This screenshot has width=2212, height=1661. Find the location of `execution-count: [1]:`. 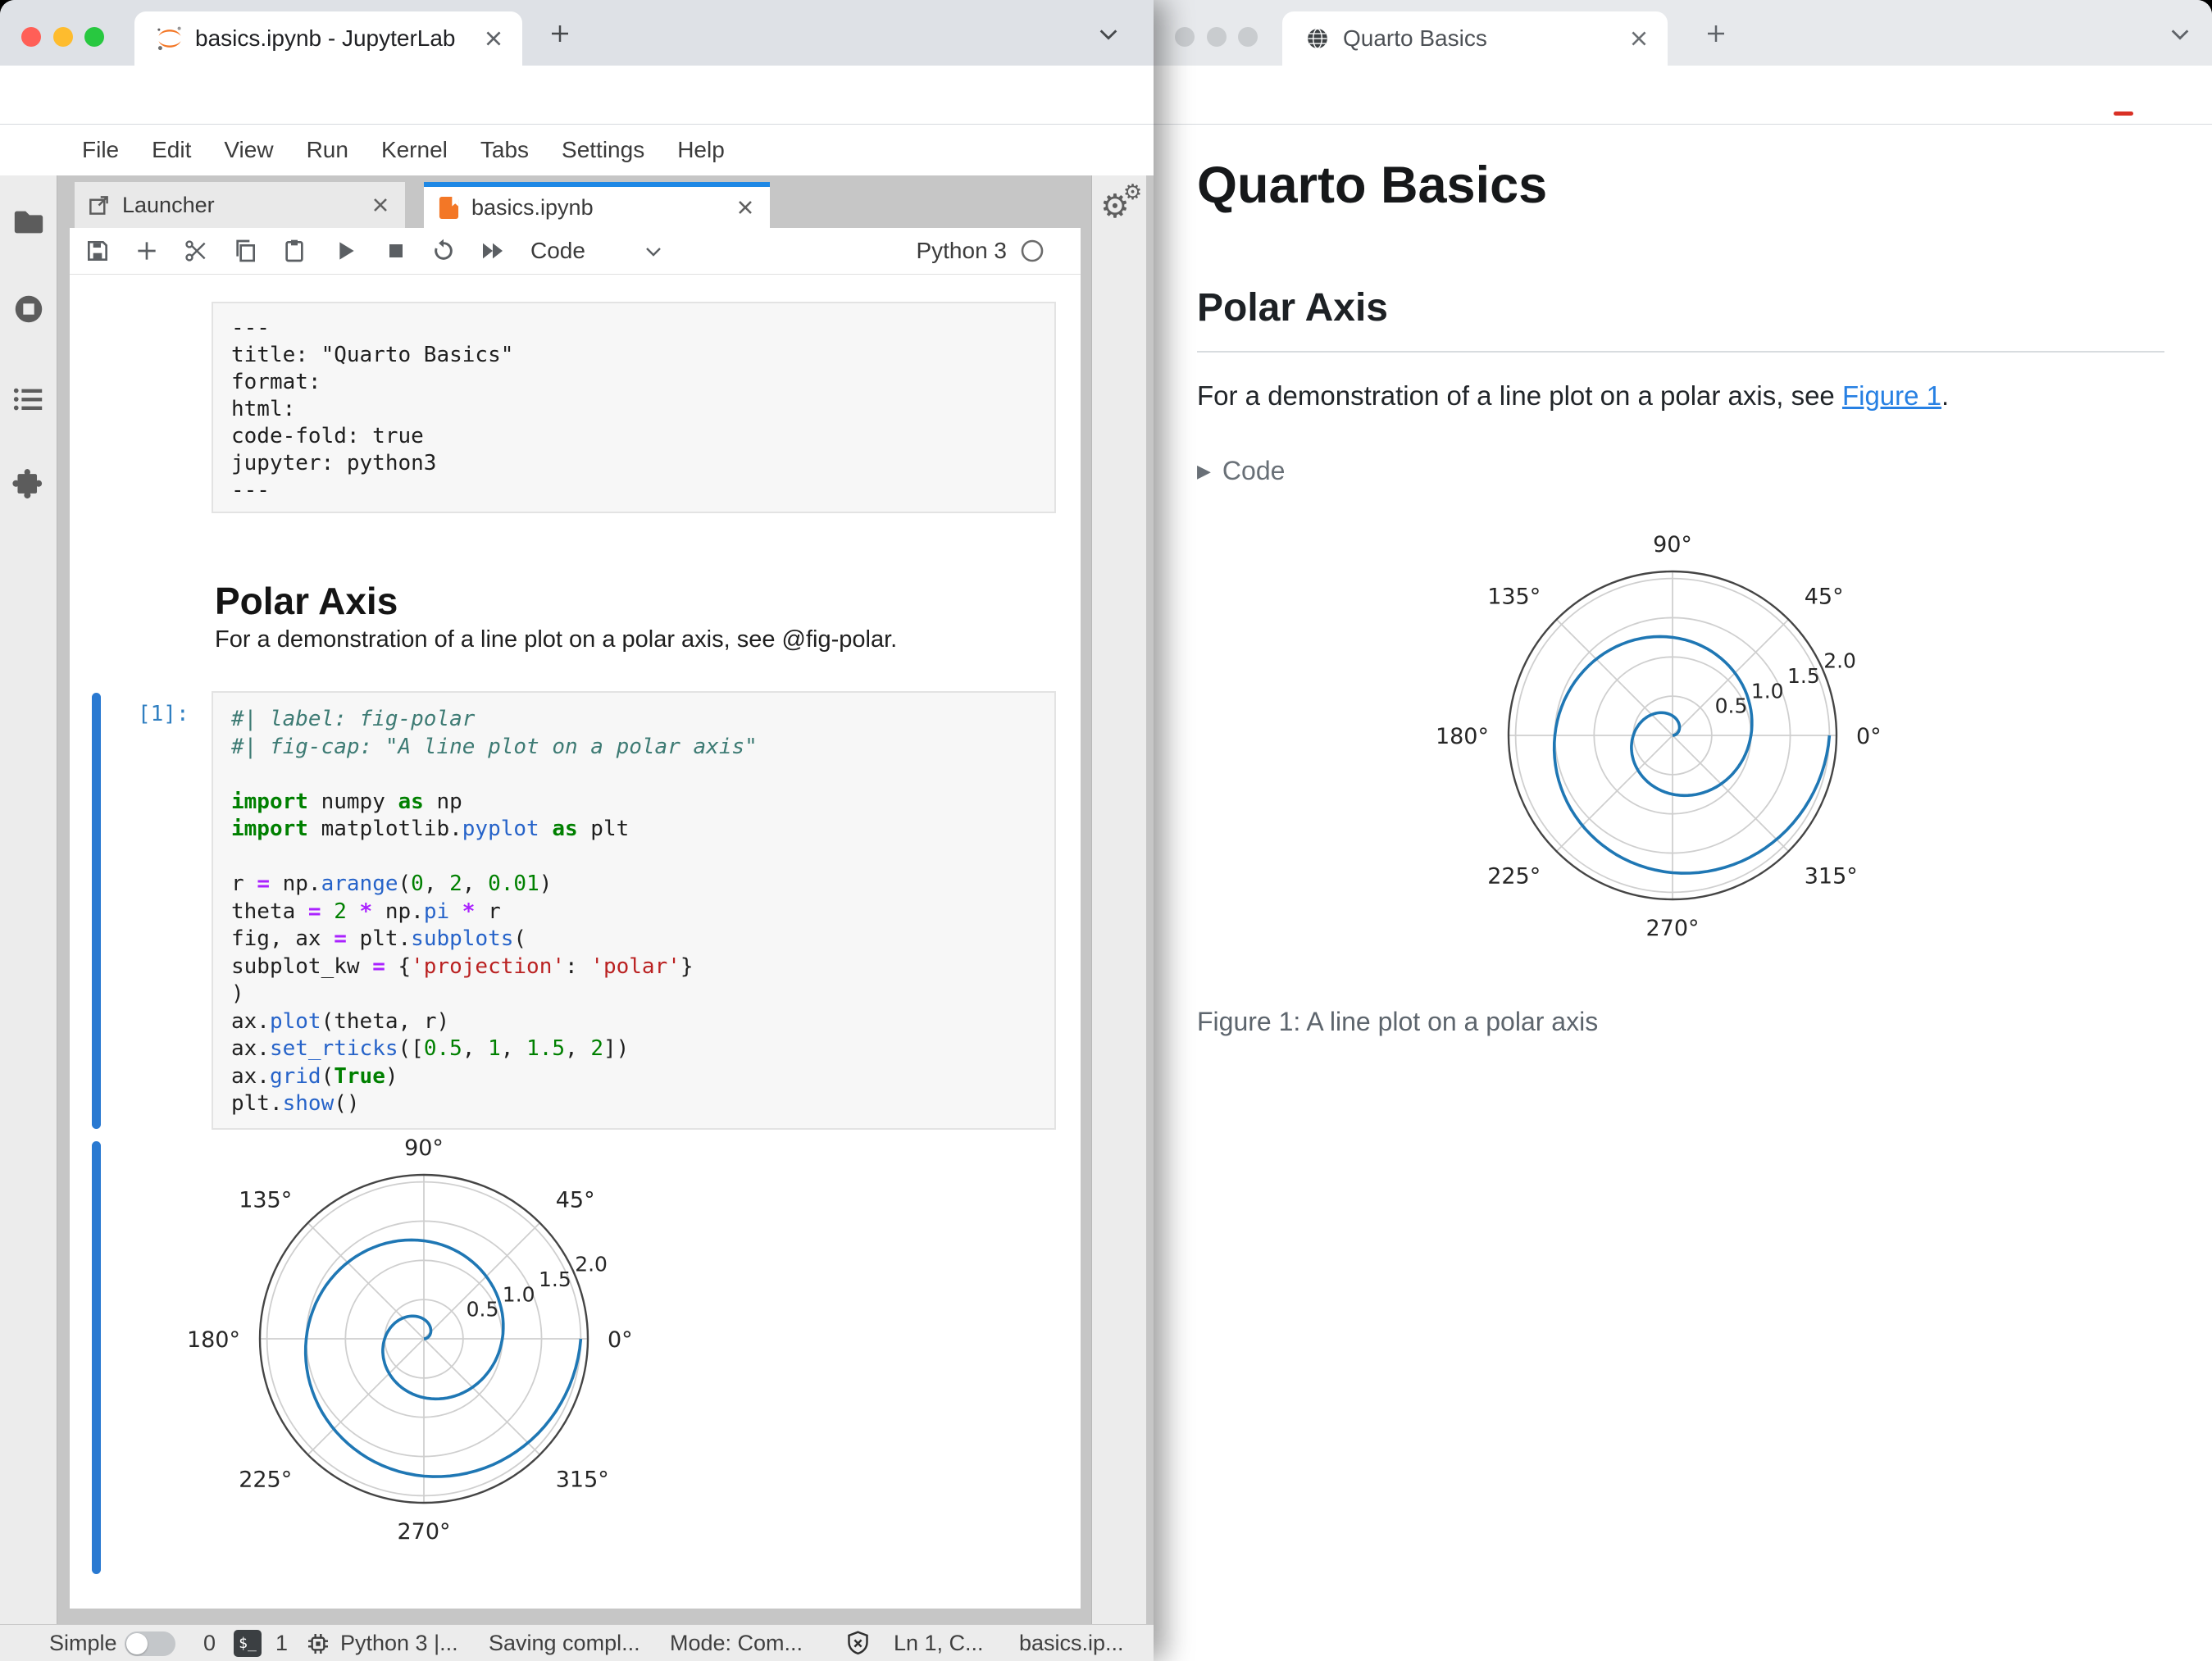

execution-count: [1]: is located at coordinates (163, 714).